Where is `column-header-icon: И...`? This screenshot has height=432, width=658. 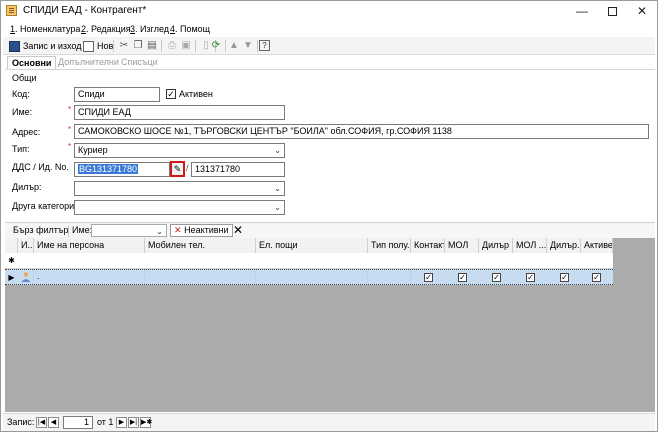 column-header-icon: И... is located at coordinates (26, 245).